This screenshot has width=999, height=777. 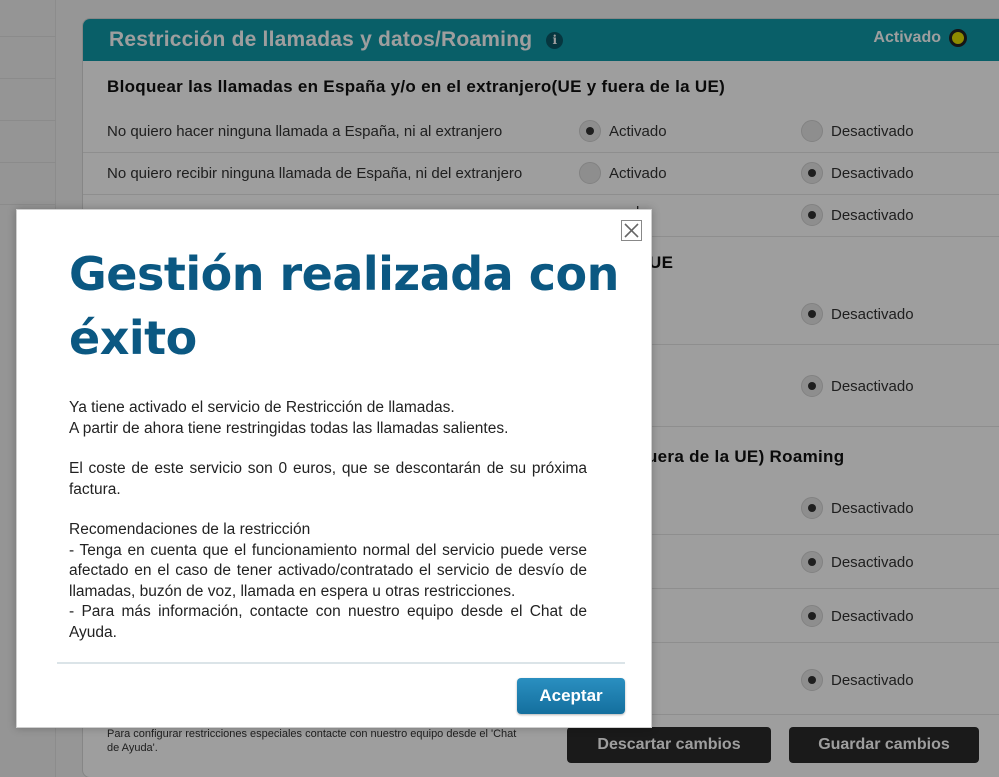 I want to click on modal-title: Gestión realizada con éxito, so click(x=344, y=306).